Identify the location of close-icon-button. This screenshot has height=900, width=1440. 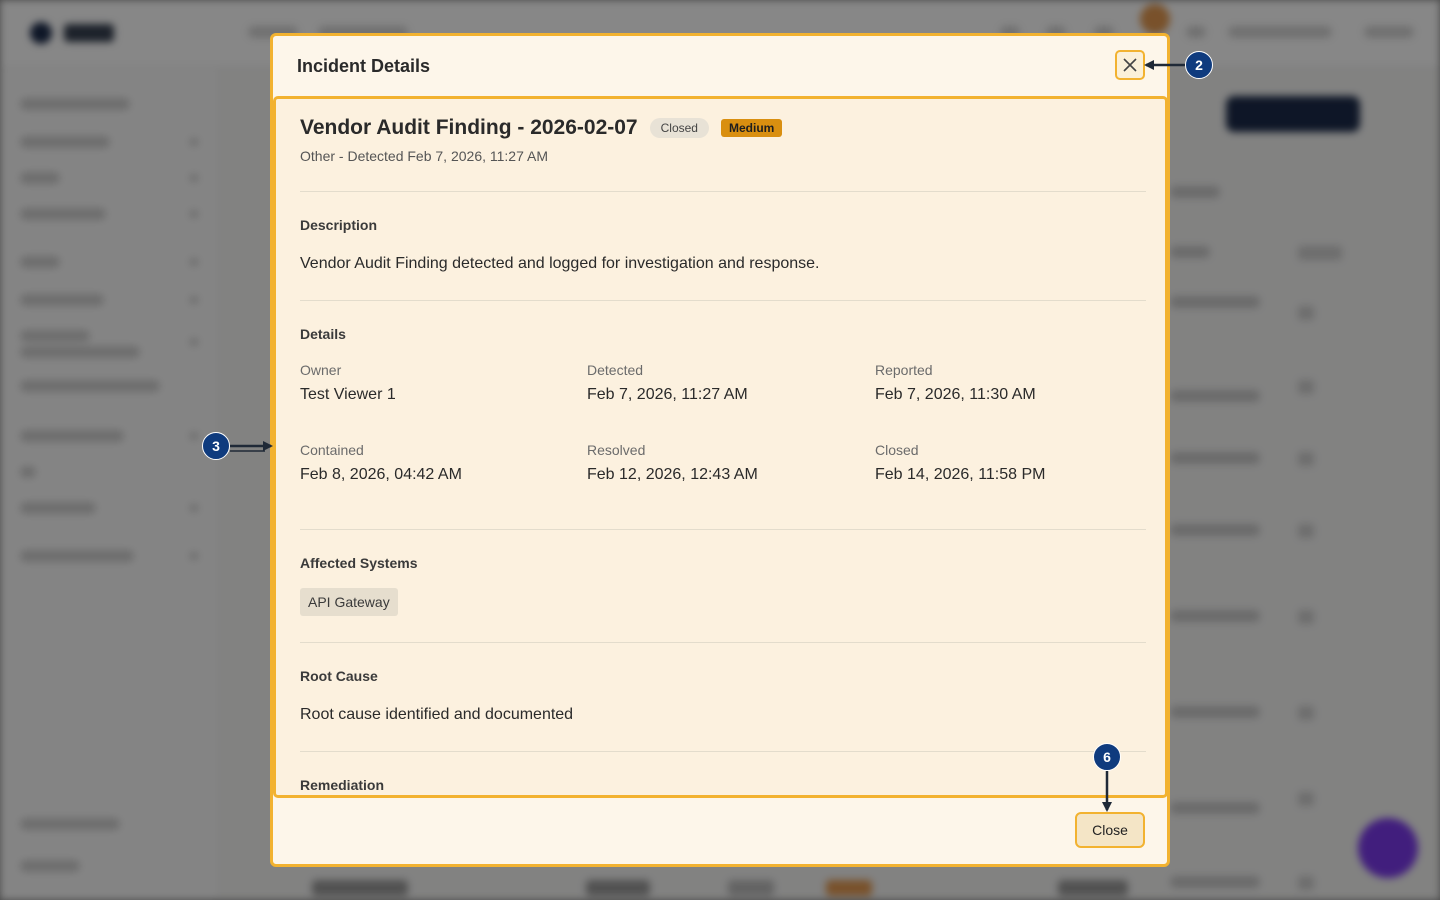
(1130, 65).